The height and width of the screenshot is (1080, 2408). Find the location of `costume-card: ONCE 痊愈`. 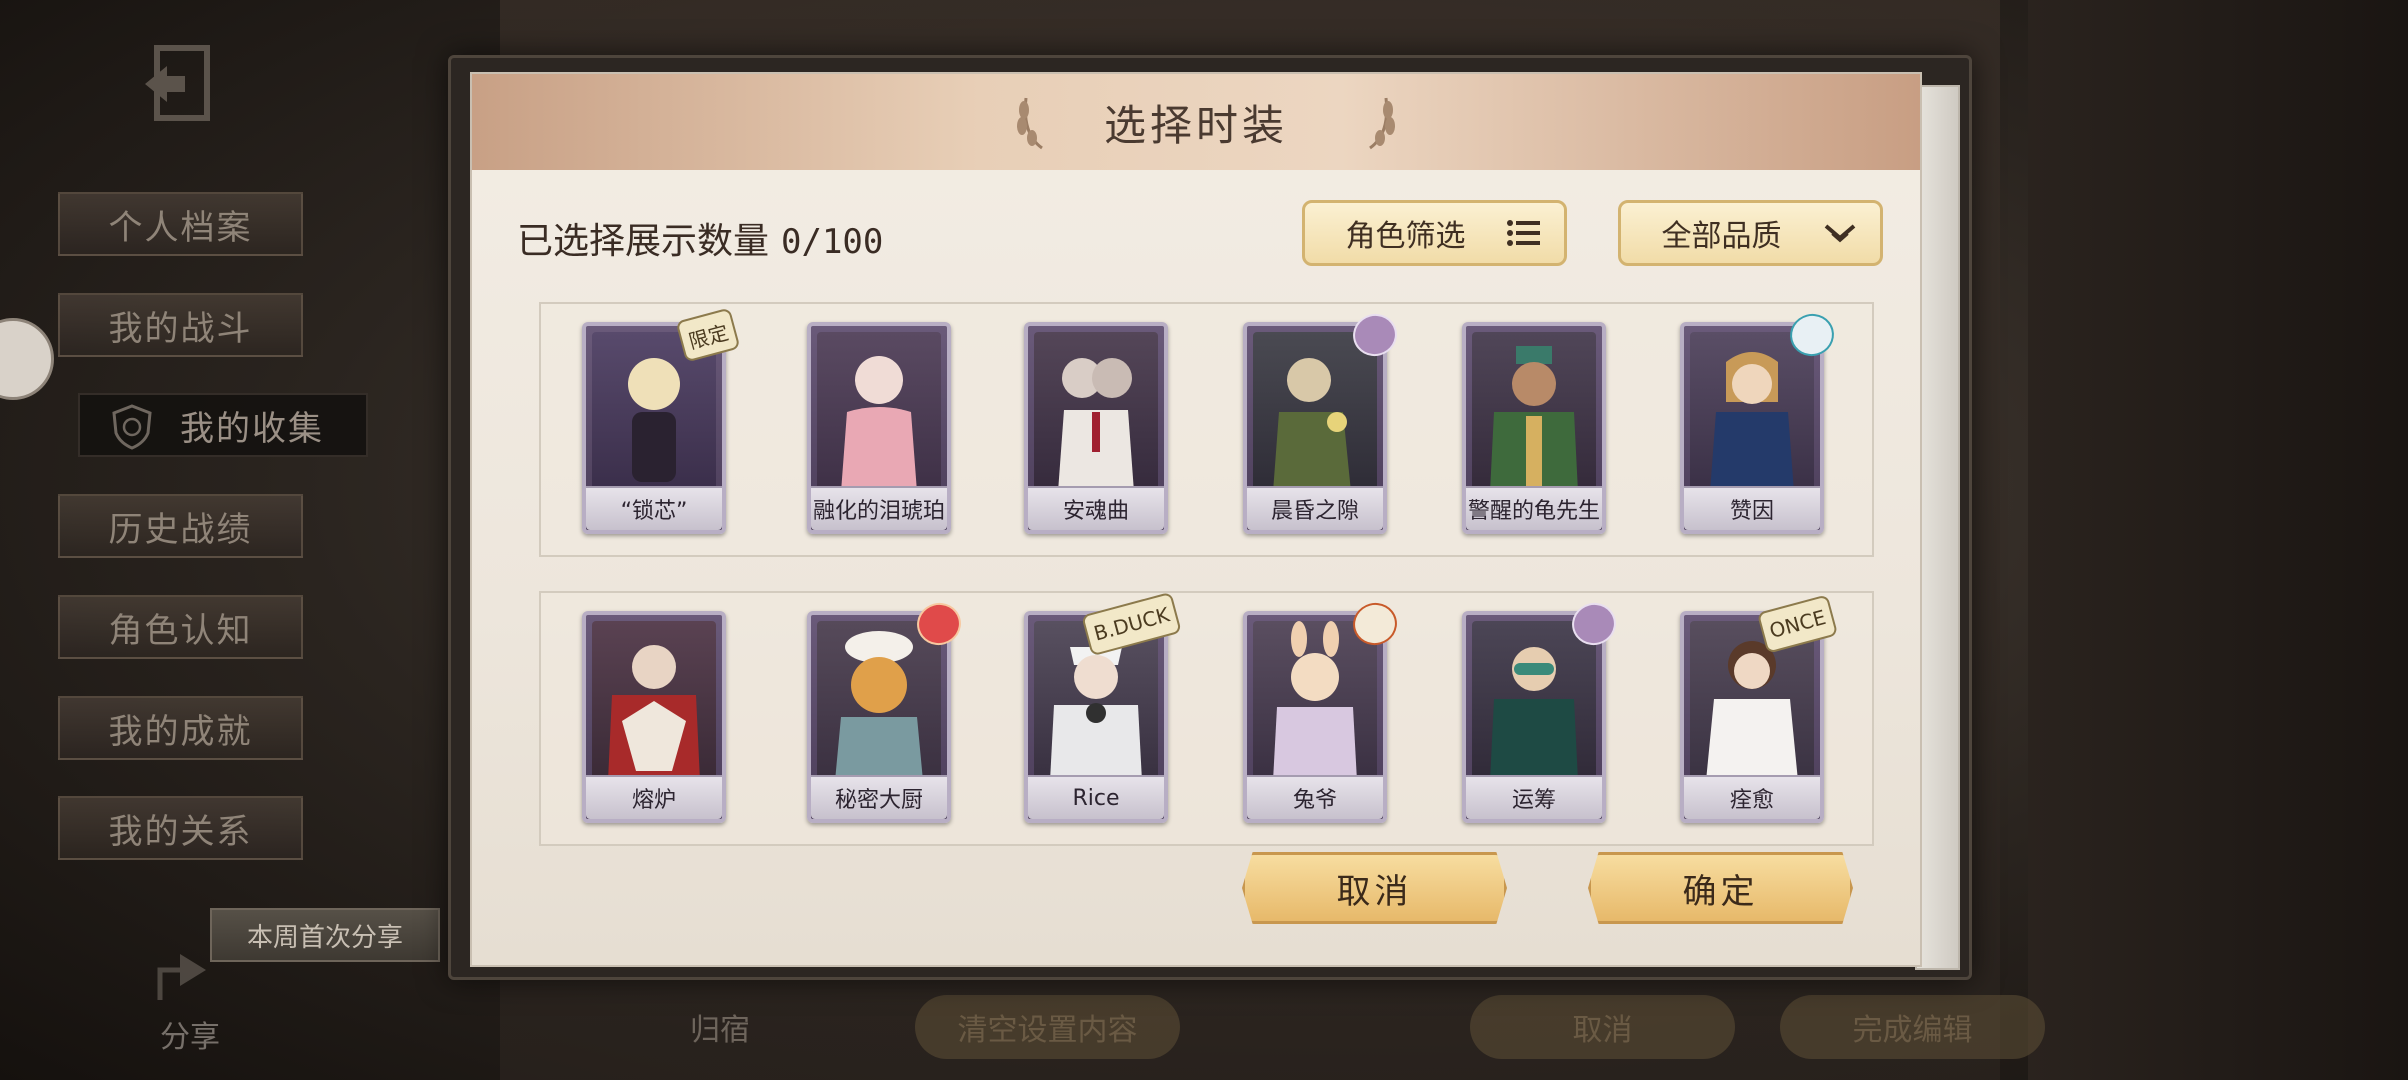

costume-card: ONCE 痊愈 is located at coordinates (1759, 708).